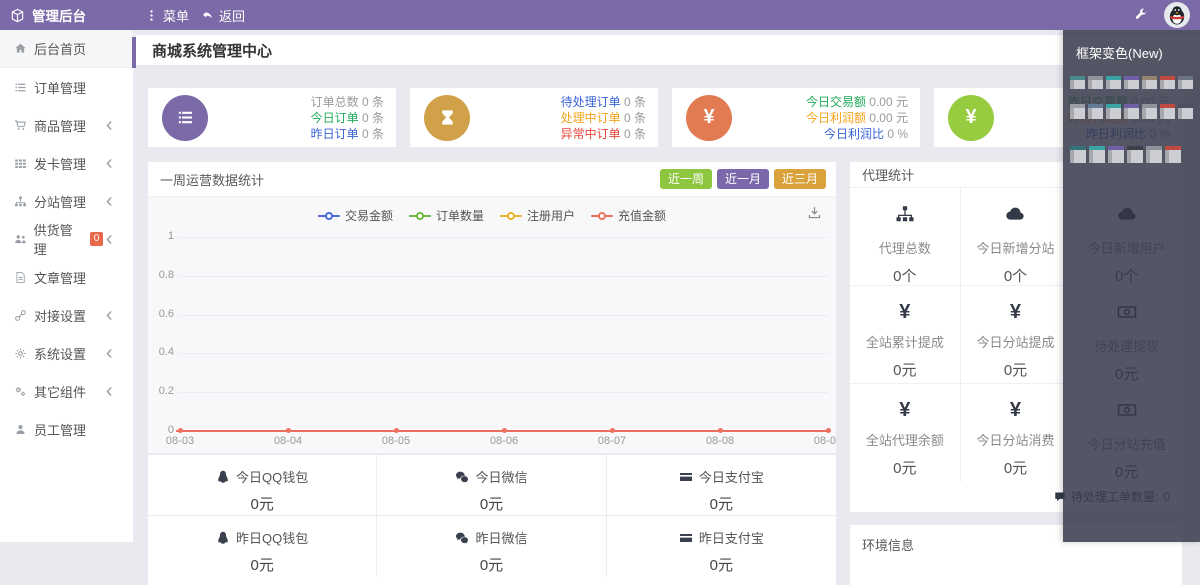  I want to click on sidebar-item-home: 后台首页, so click(66, 49).